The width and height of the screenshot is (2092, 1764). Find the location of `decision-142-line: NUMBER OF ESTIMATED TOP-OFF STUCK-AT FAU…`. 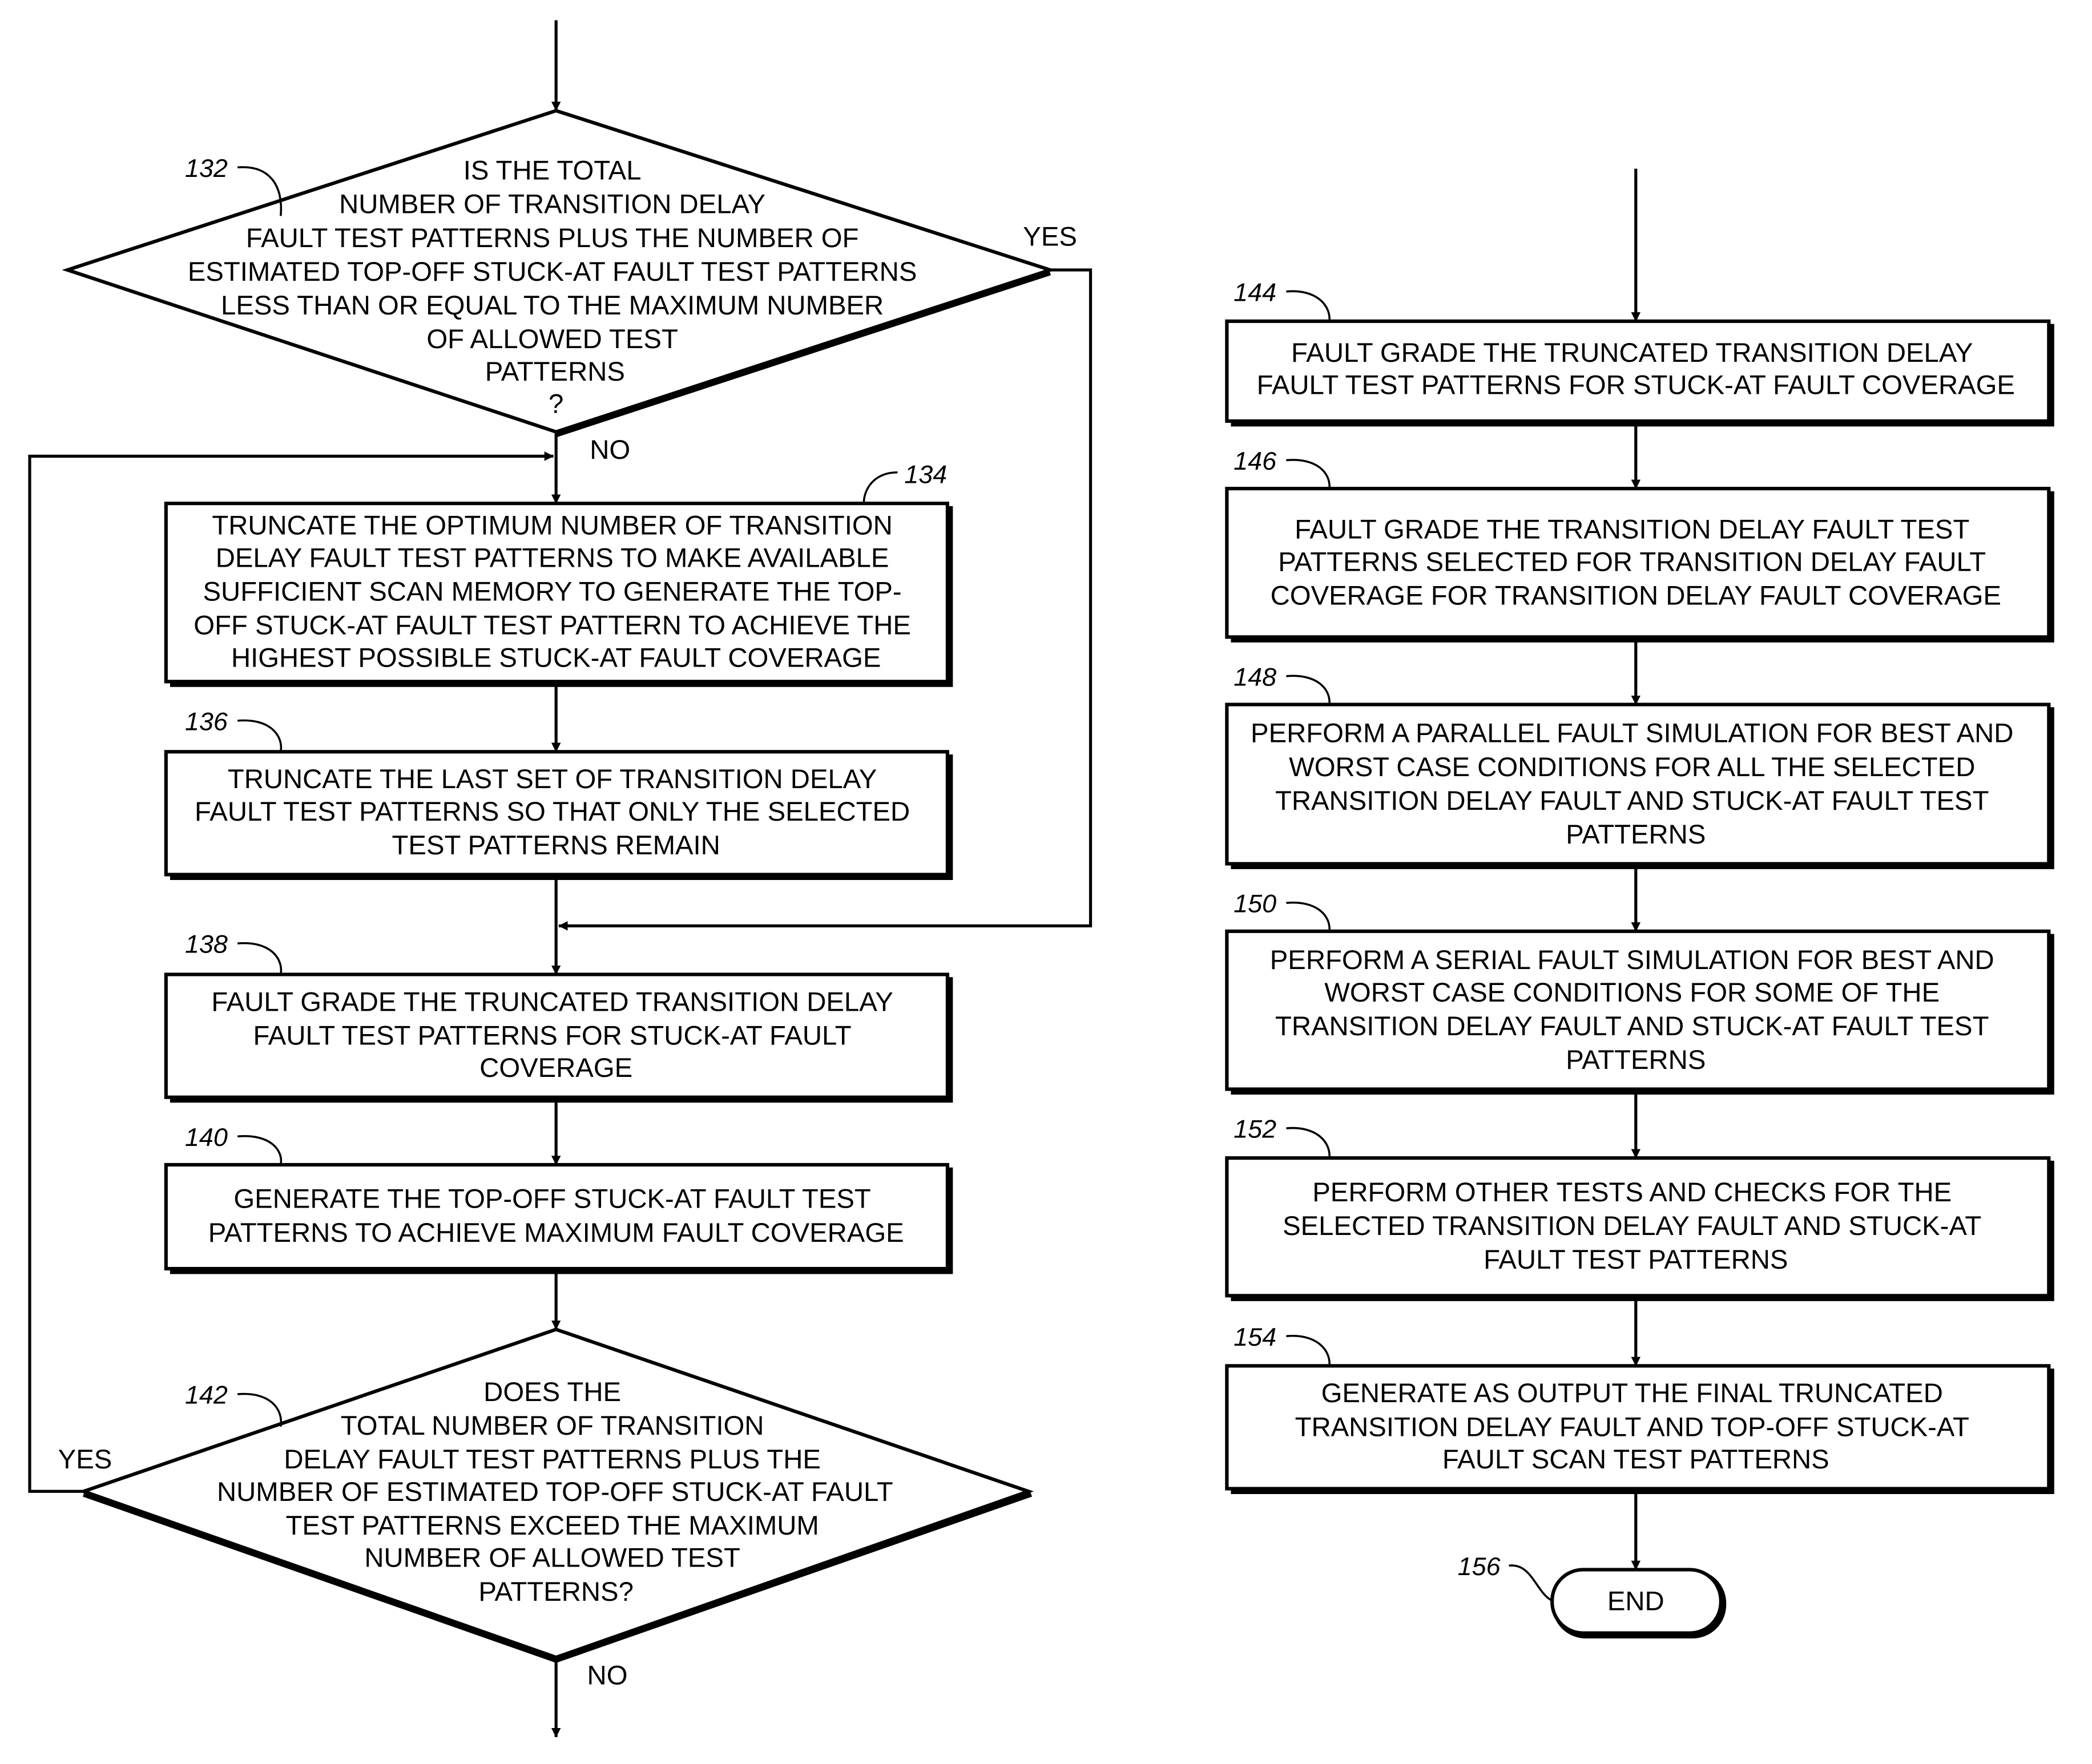

decision-142-line: NUMBER OF ESTIMATED TOP-OFF STUCK-AT FAU… is located at coordinates (555, 1492).